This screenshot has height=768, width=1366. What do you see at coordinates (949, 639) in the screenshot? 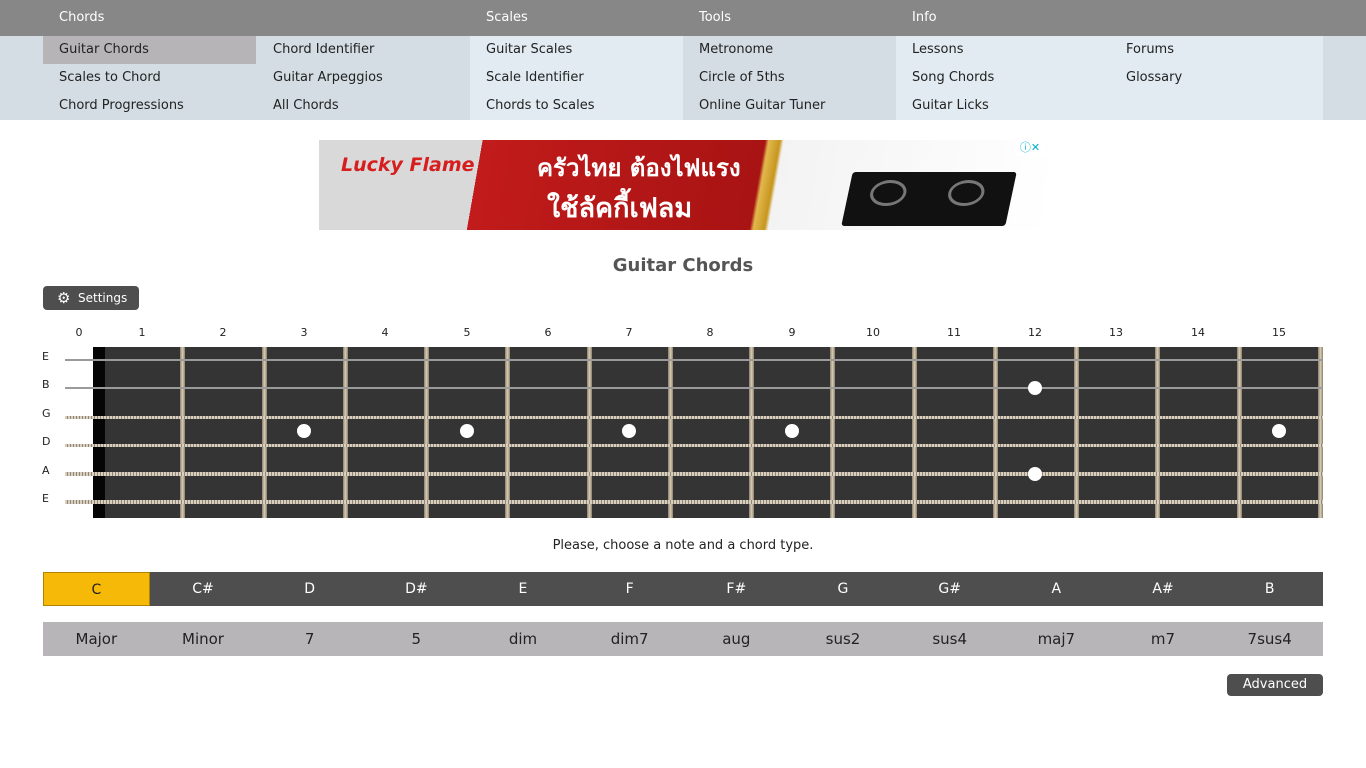
I see `chord-type-button: sus4` at bounding box center [949, 639].